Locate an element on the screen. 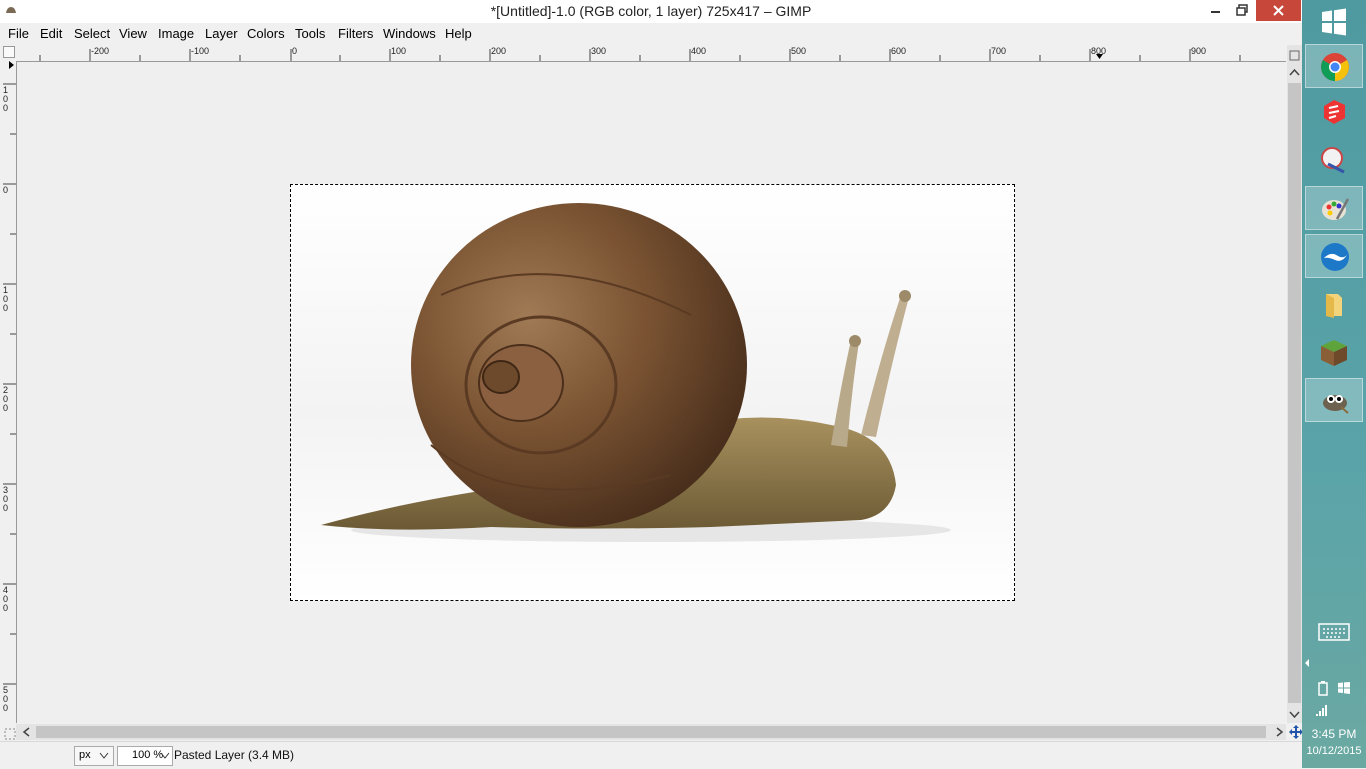  close-button is located at coordinates (1278, 10).